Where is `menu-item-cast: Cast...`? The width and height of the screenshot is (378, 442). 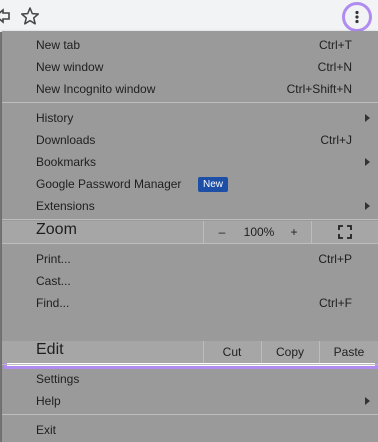 menu-item-cast: Cast... is located at coordinates (190, 281).